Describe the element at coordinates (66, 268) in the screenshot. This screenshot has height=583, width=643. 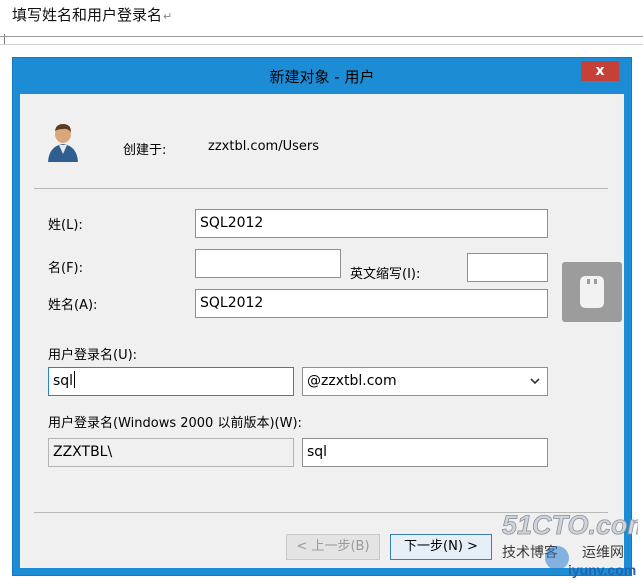
I see `first-name-label: 名(F):` at that location.